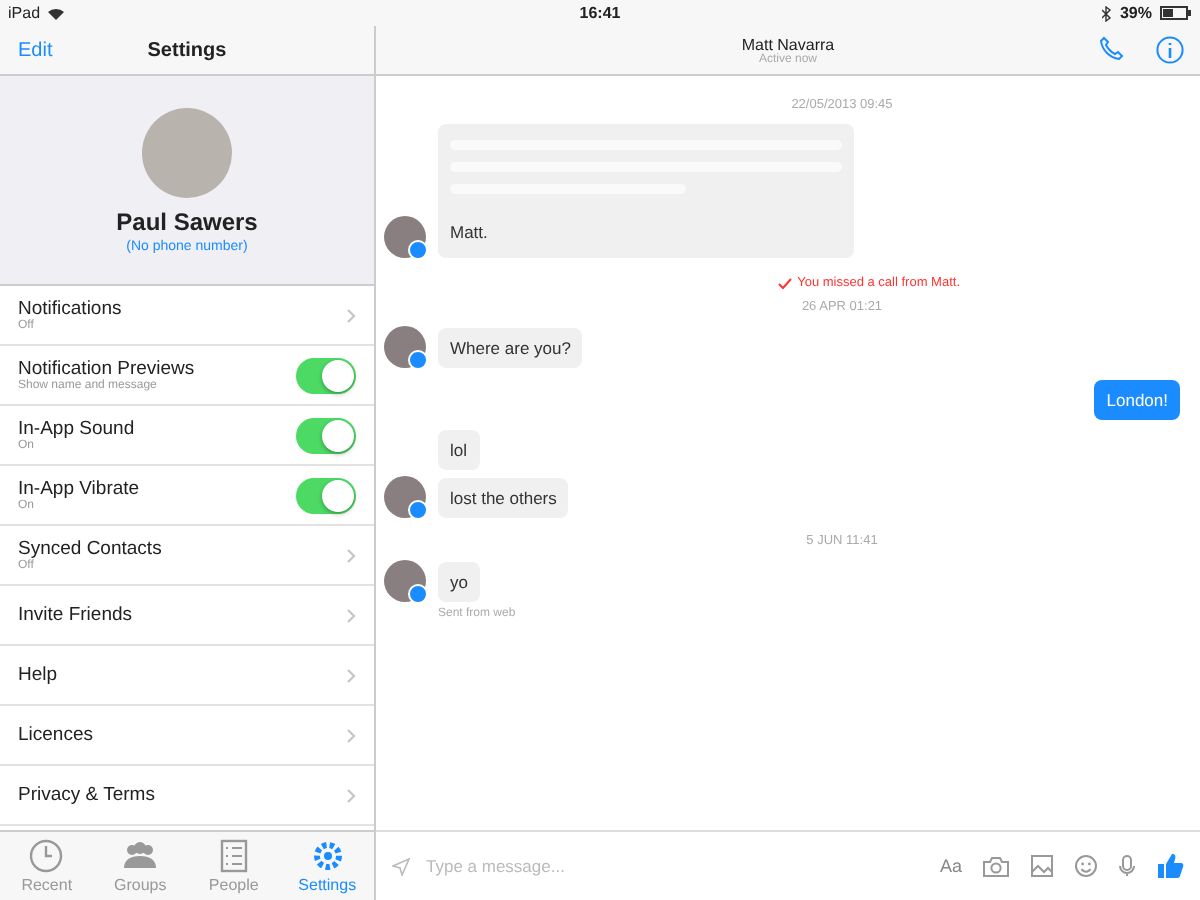  I want to click on voice-button, so click(1127, 866).